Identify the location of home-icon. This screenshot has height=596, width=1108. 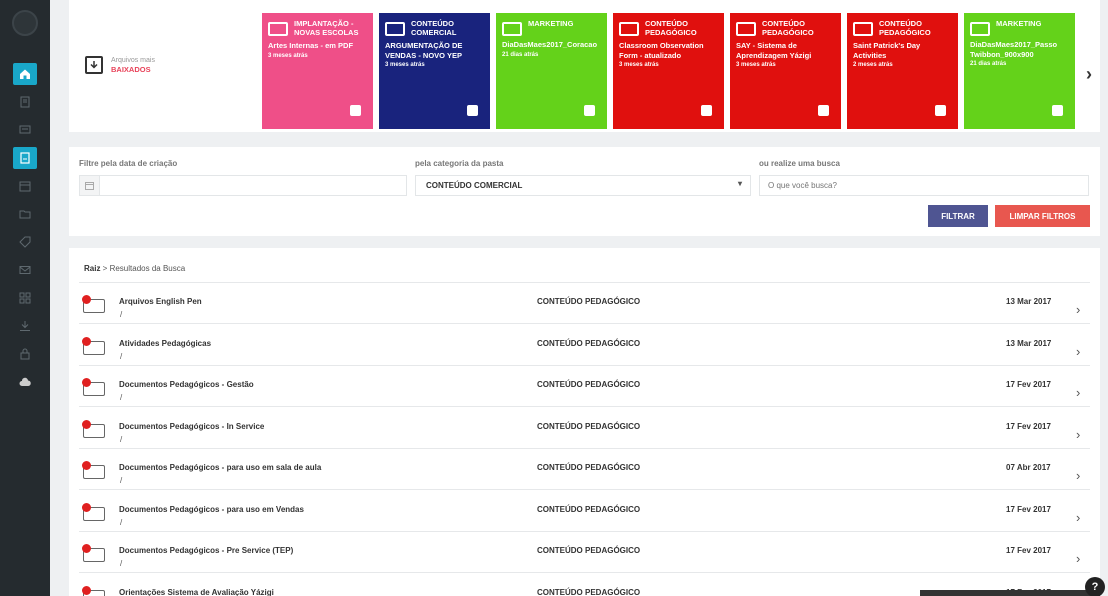
(25, 74).